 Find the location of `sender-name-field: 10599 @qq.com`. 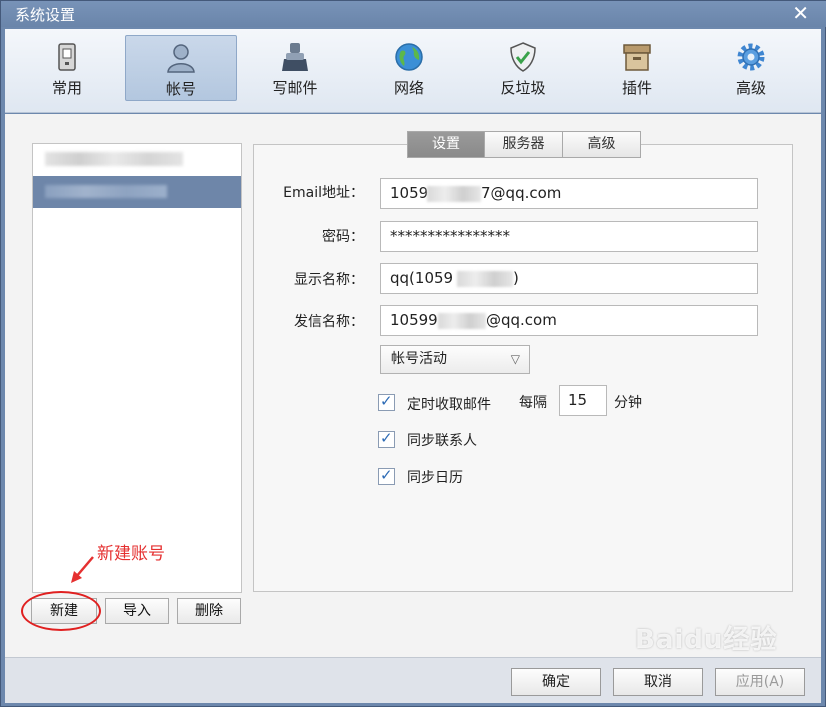

sender-name-field: 10599 @qq.com is located at coordinates (569, 320).